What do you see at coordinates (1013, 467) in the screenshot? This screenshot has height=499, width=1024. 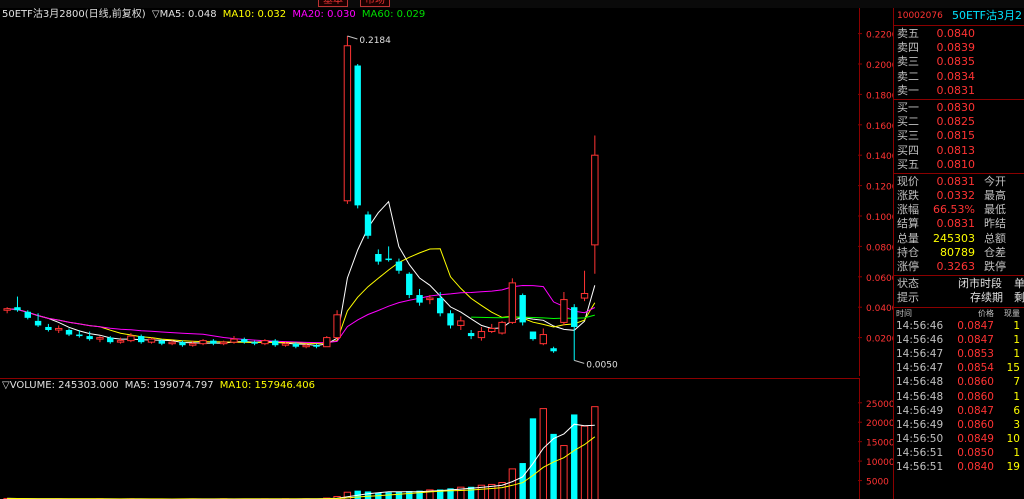 I see `tick-qty: 19` at bounding box center [1013, 467].